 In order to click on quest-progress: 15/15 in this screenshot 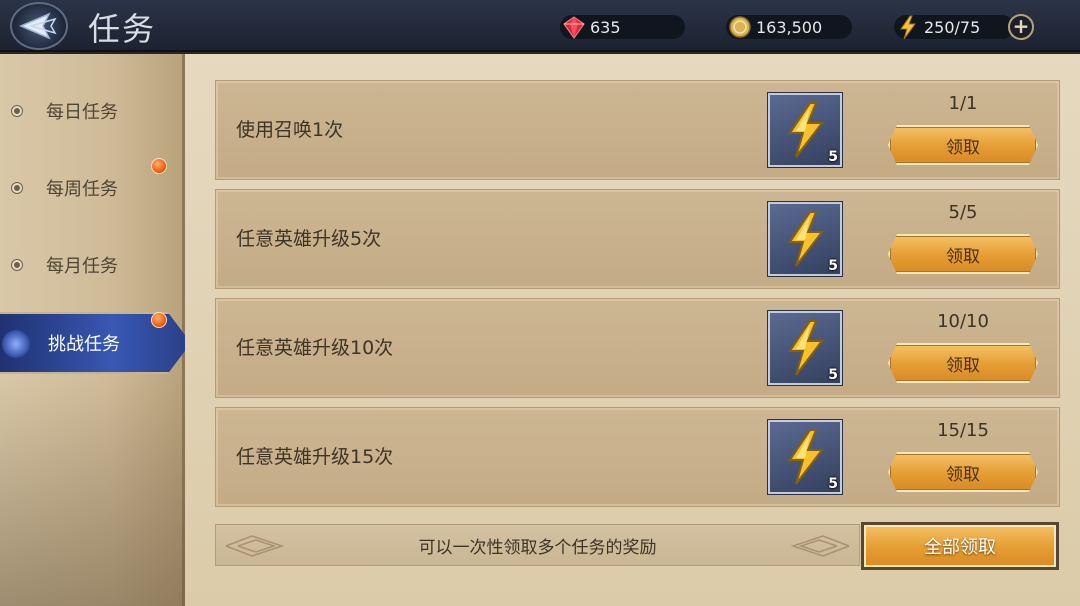, I will do `click(963, 430)`.